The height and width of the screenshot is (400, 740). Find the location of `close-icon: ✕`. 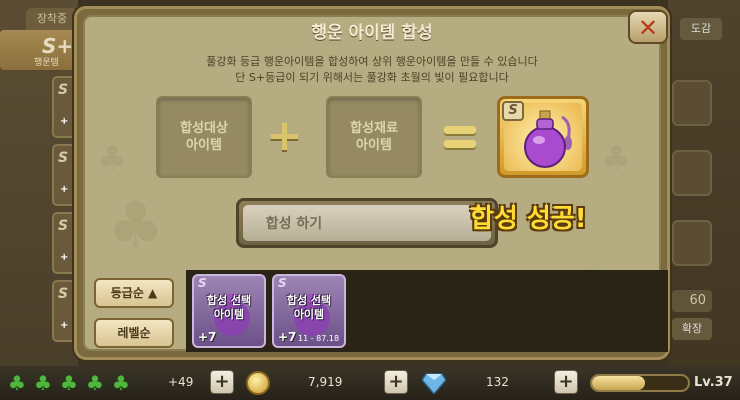

close-icon: ✕ is located at coordinates (648, 28).